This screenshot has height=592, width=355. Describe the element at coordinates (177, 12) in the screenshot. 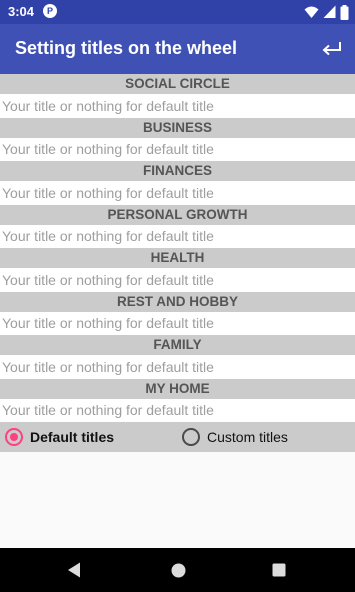

I see `status-bar: 3:04 P` at that location.